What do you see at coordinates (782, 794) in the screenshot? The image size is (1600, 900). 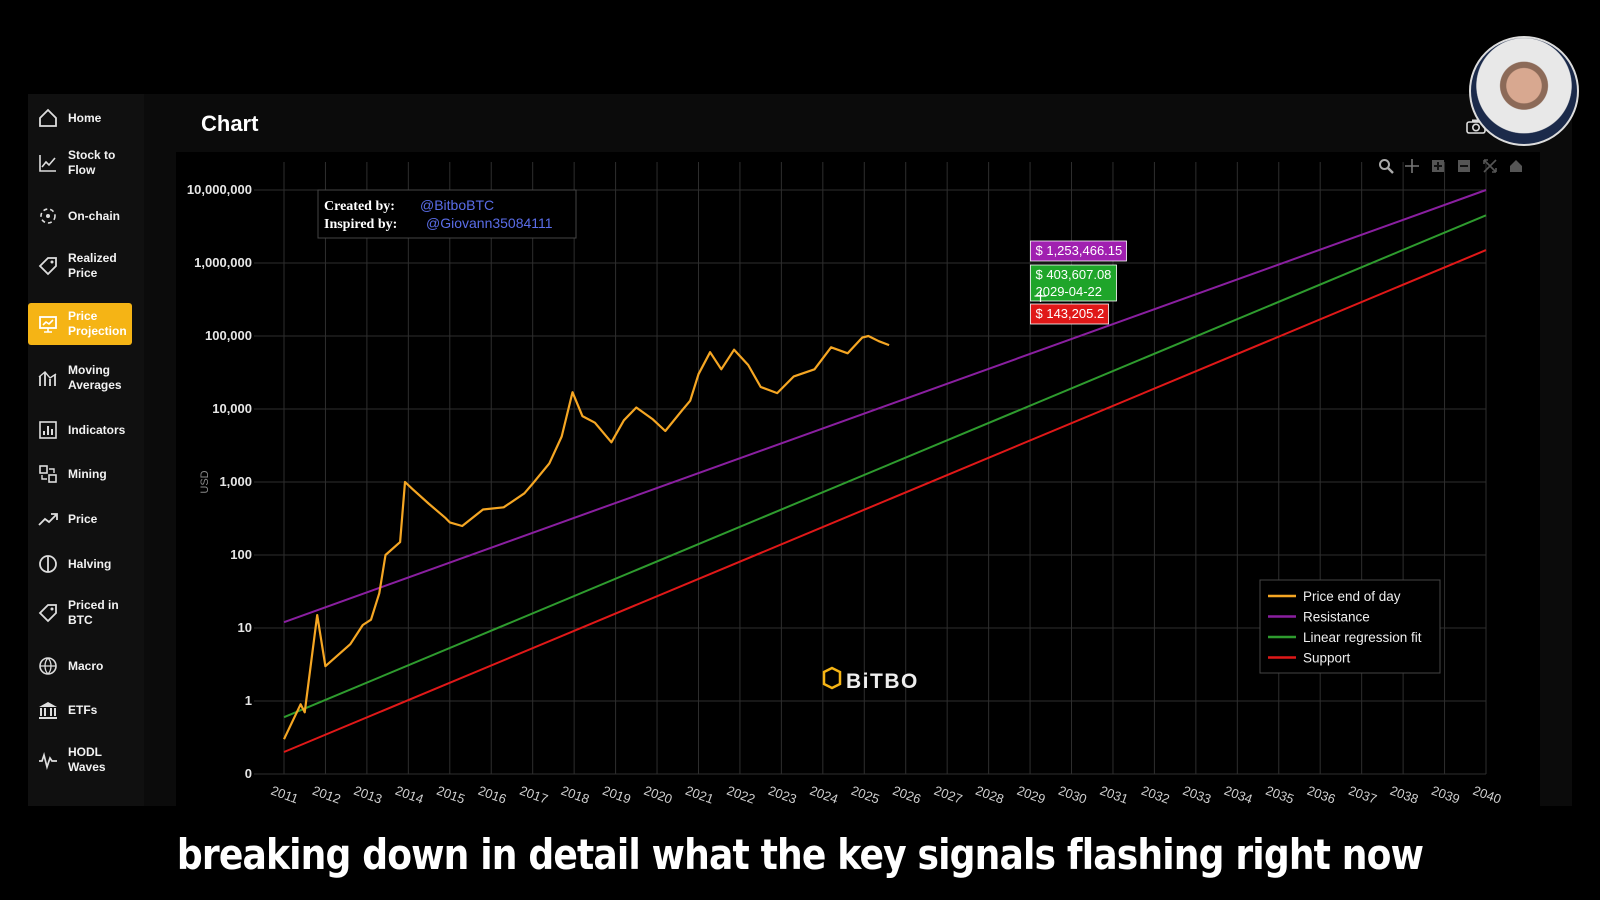 I see `x-tick-label: 2023` at bounding box center [782, 794].